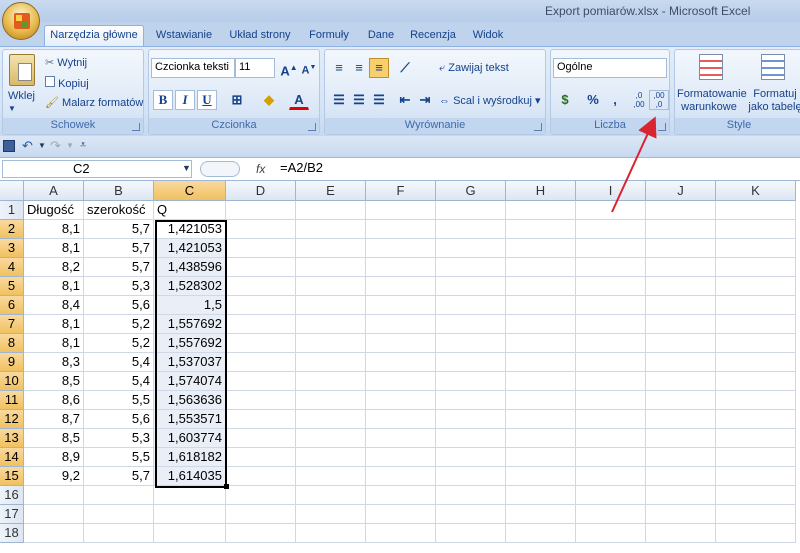 Image resolution: width=800 pixels, height=553 pixels. Describe the element at coordinates (381, 36) in the screenshot. I see `tab-data: Dane` at that location.